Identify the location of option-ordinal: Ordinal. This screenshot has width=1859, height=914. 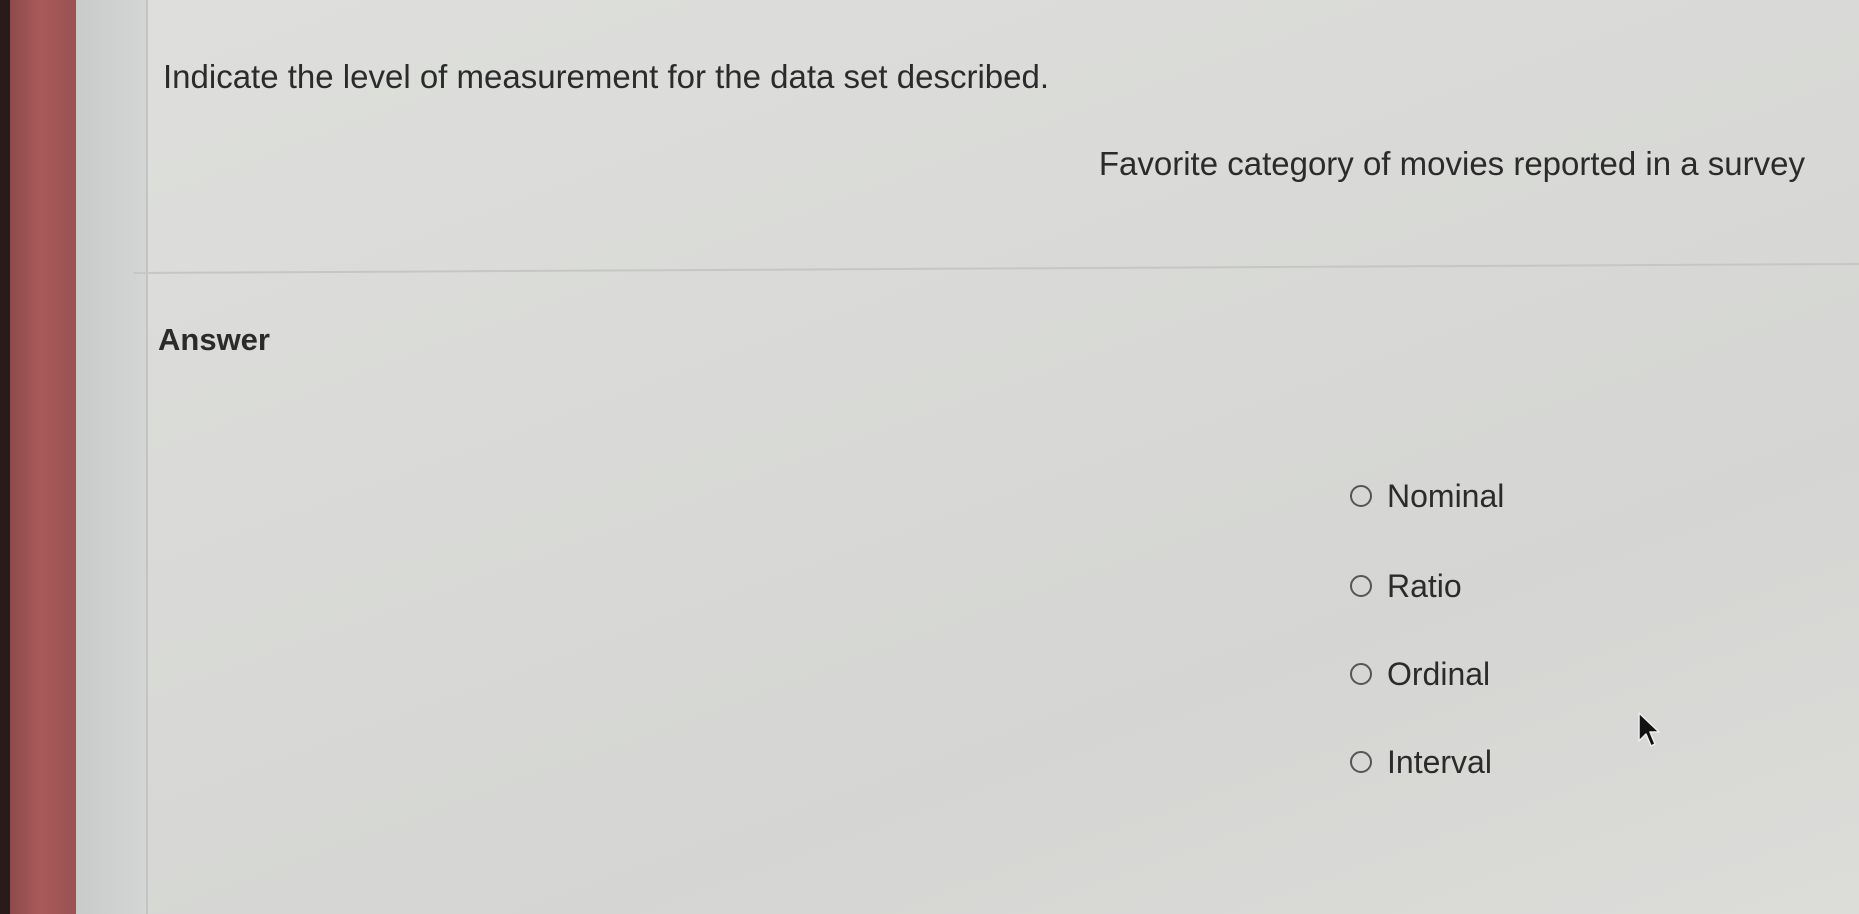
(1420, 674).